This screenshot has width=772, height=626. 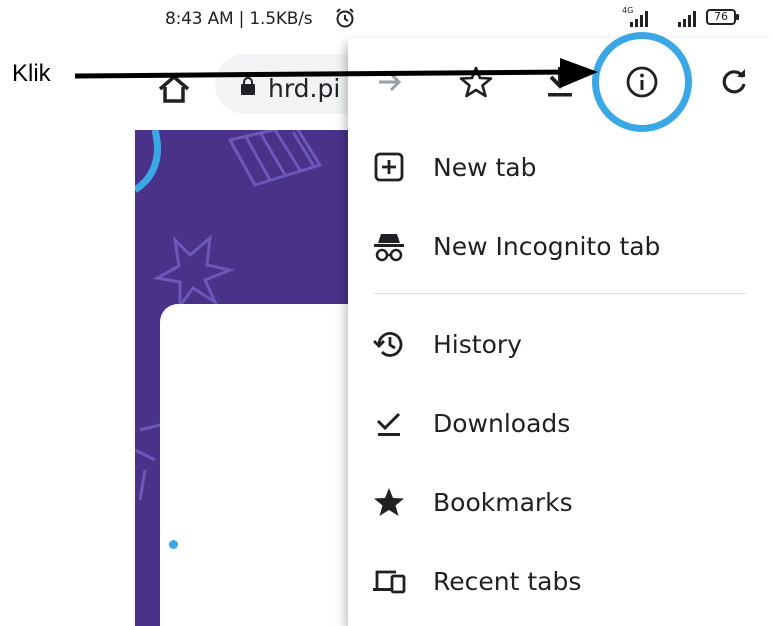 I want to click on star-icon, so click(x=476, y=82).